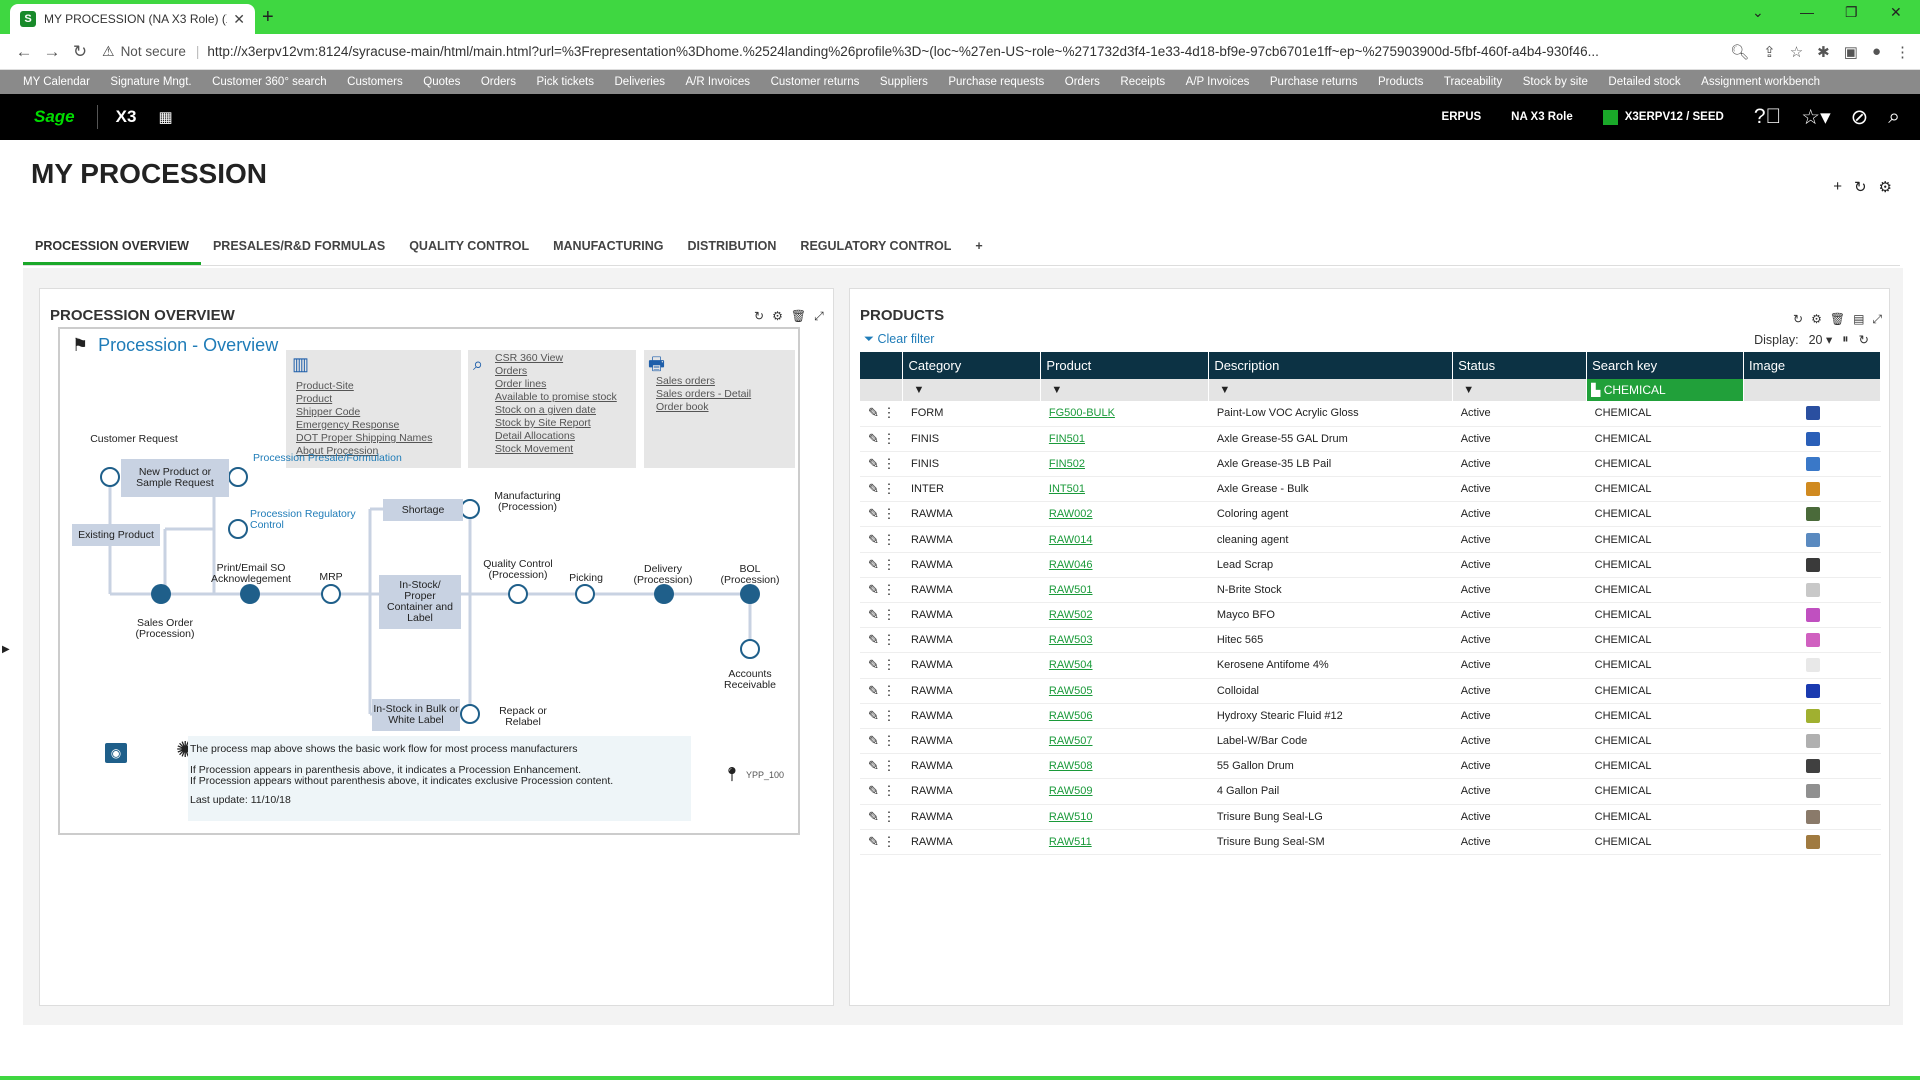  What do you see at coordinates (150, 82) in the screenshot?
I see `bookmark-item: Signature Mngt.` at bounding box center [150, 82].